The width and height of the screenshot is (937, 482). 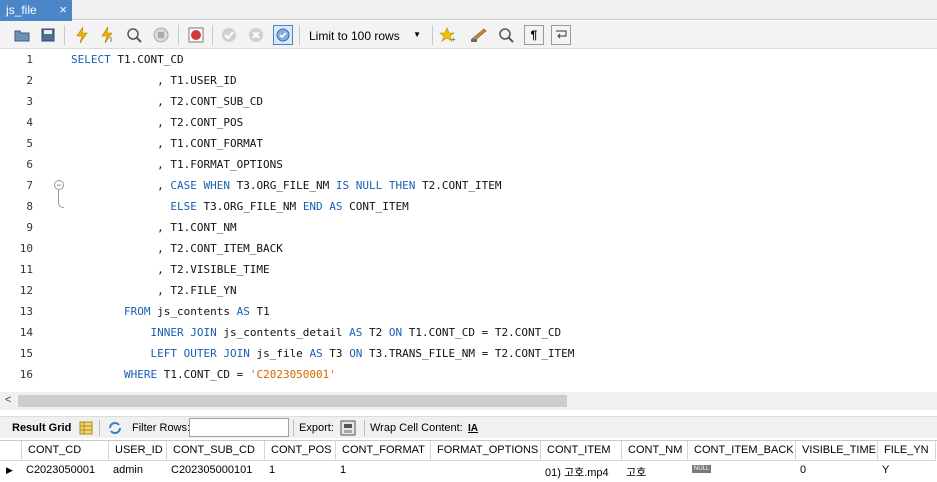 What do you see at coordinates (468, 206) in the screenshot?
I see `code-line: 8 ELSE T3.ORG_FILE_NM END AS CONT_ITEM` at bounding box center [468, 206].